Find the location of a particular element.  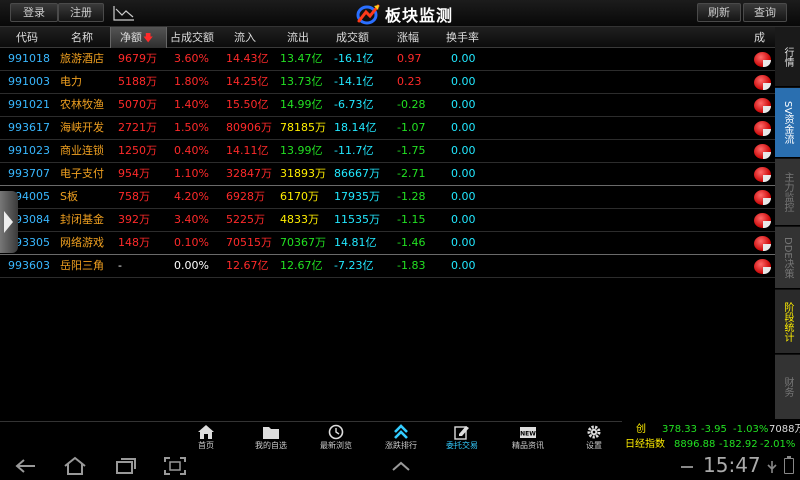

system-nav-bar: 15:47 is located at coordinates (400, 466).